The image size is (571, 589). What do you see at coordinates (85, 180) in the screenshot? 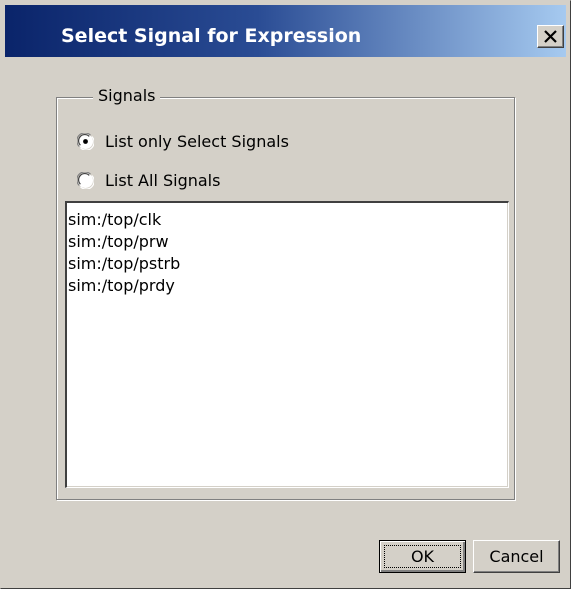
I see `radio-unselected-icon` at bounding box center [85, 180].